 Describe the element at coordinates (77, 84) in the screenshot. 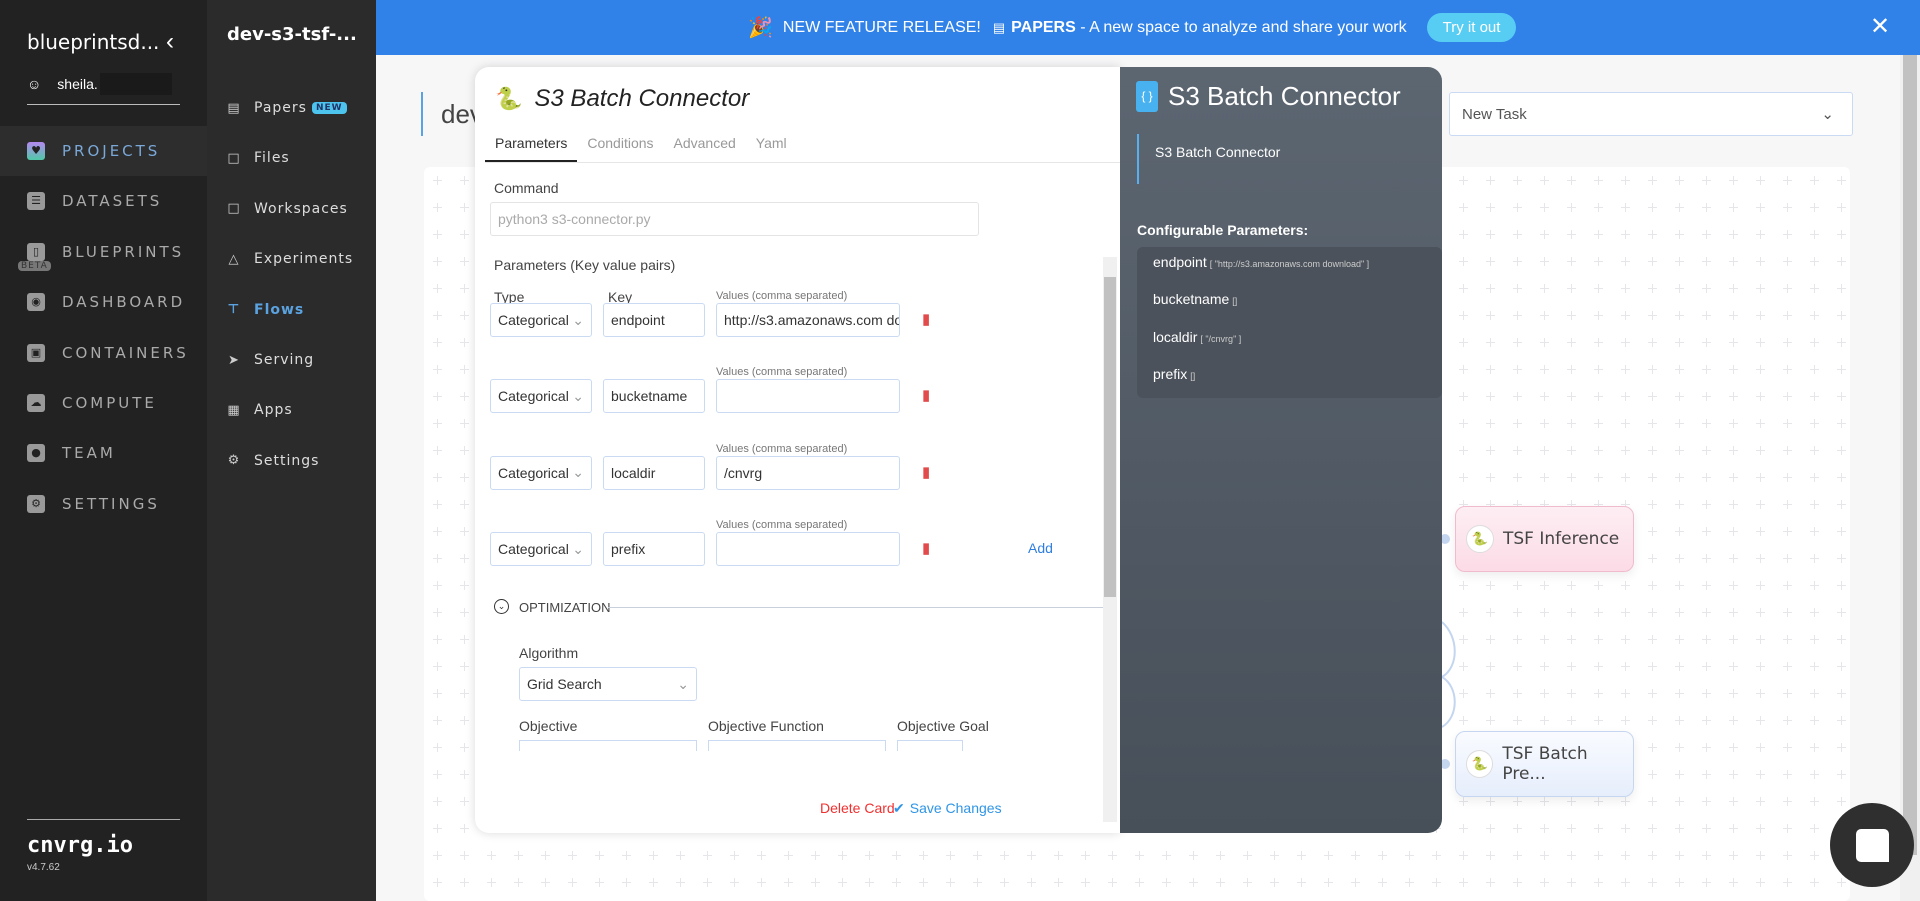

I see `user-name: sheila.` at that location.